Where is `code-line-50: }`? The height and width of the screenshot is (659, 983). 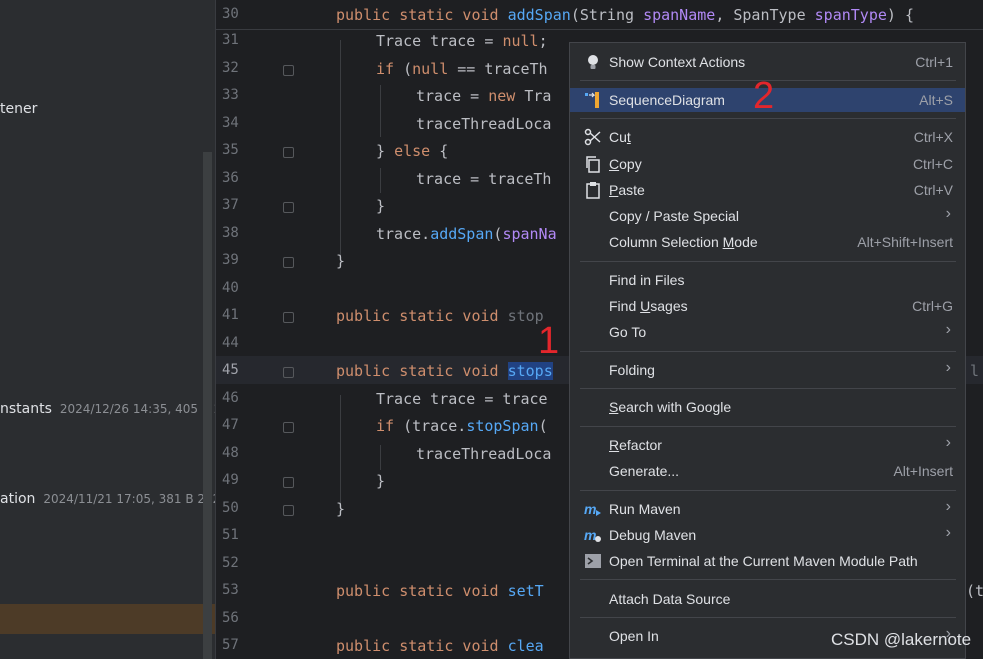 code-line-50: } is located at coordinates (340, 509).